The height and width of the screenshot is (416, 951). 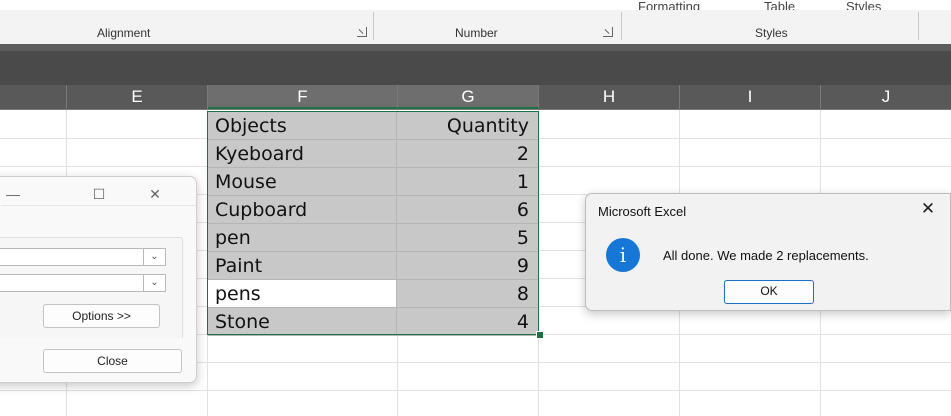 I want to click on column-header-j: J, so click(x=886, y=97).